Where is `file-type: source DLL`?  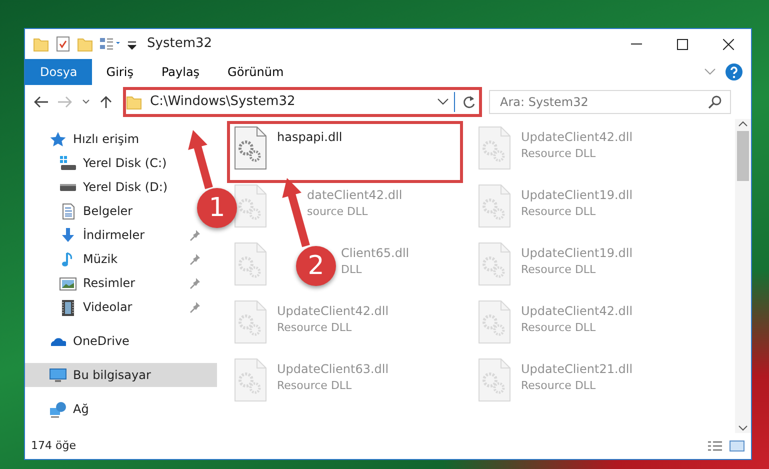 file-type: source DLL is located at coordinates (338, 212).